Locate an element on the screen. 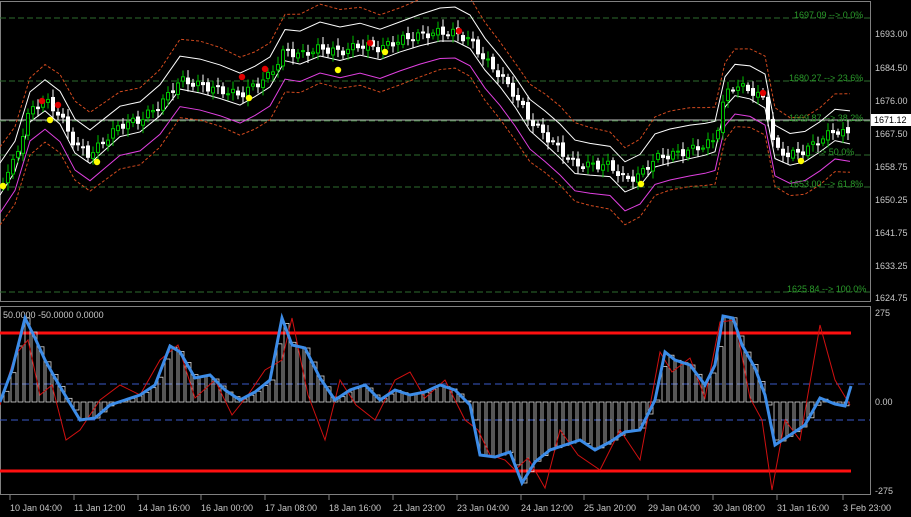 The image size is (911, 517). fib-label-0: 1697.09 --> 0.0% is located at coordinates (828, 15).